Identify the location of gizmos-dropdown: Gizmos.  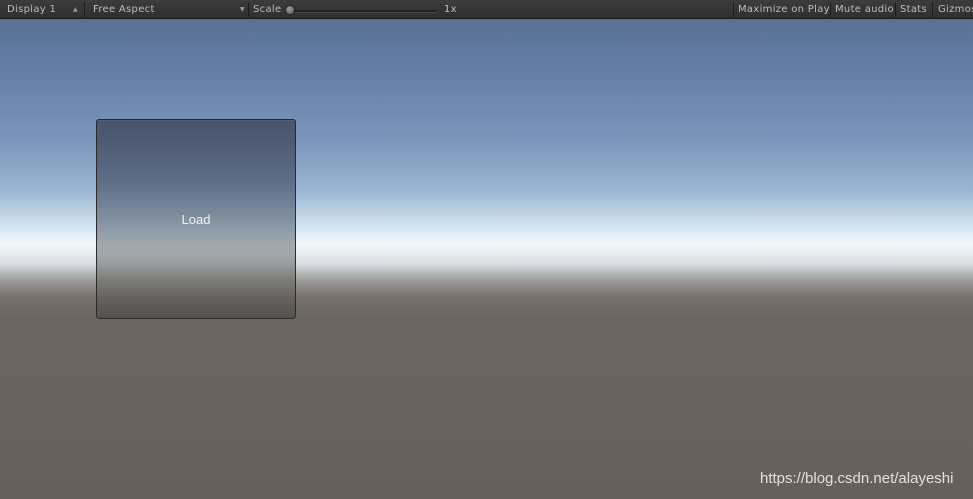
(955, 9).